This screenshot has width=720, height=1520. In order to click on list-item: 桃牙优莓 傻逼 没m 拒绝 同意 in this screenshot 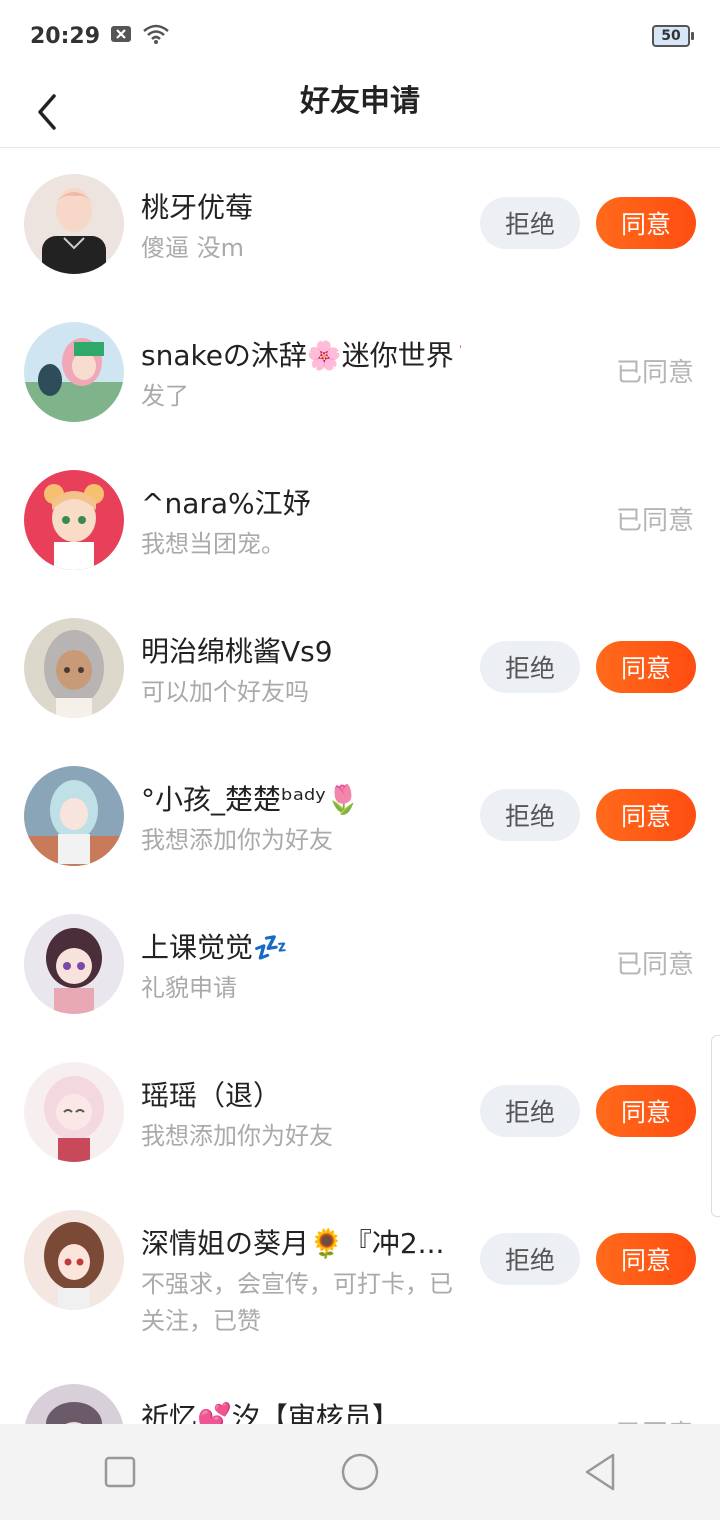, I will do `click(360, 224)`.